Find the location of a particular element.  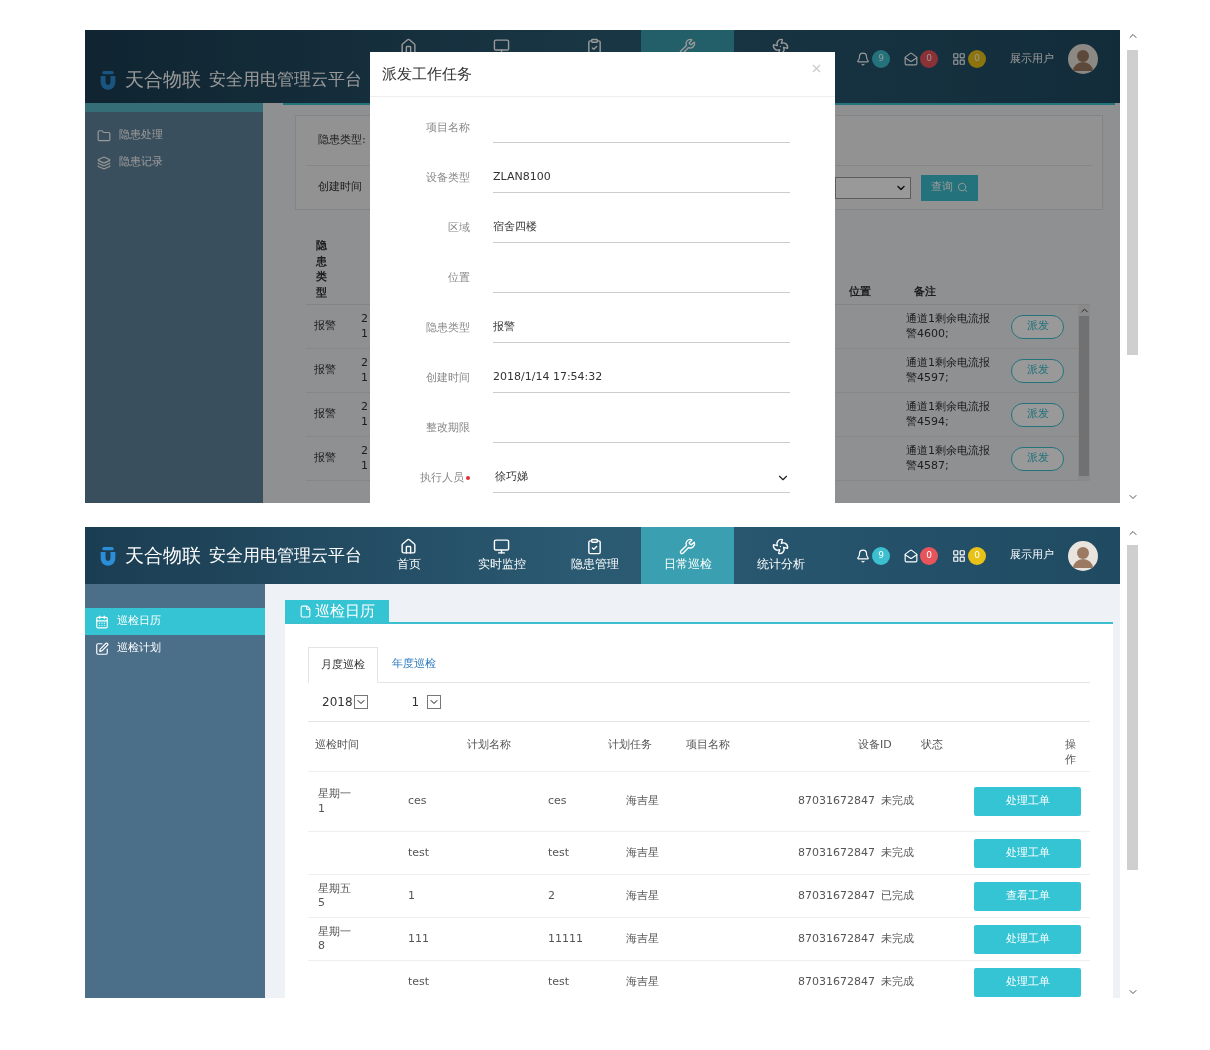

table-cell-text: 通道1剩余电流报警4597; is located at coordinates (948, 370).